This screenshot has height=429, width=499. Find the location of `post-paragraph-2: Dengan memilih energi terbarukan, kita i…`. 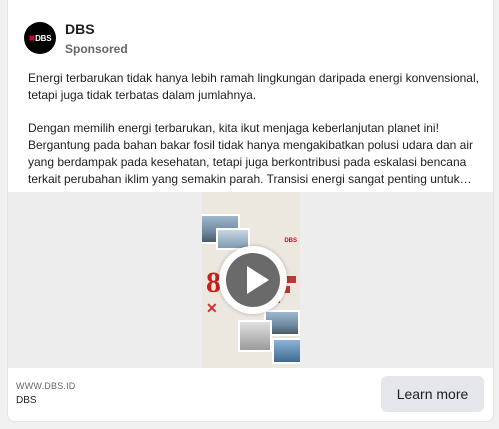

post-paragraph-2: Dengan memilih energi terbarukan, kita i… is located at coordinates (250, 153).